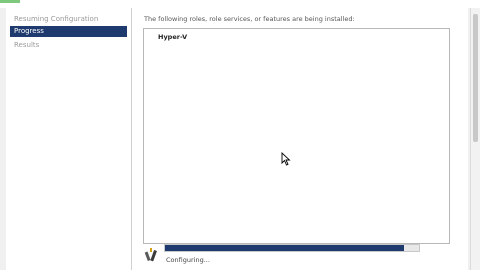 The width and height of the screenshot is (480, 270). What do you see at coordinates (150, 255) in the screenshot?
I see `installing-icon` at bounding box center [150, 255].